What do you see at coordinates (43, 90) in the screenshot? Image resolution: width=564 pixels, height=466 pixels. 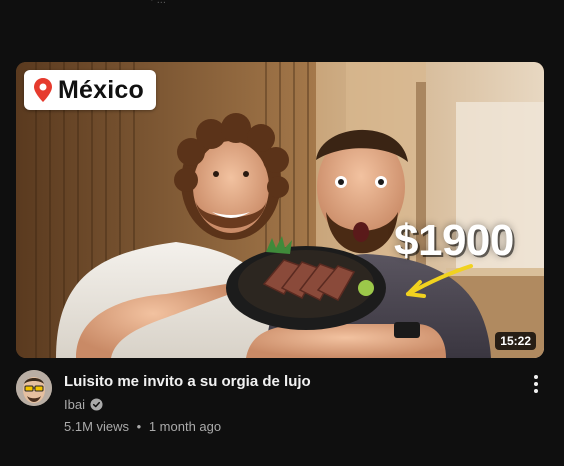 I see `map-pin-icon` at bounding box center [43, 90].